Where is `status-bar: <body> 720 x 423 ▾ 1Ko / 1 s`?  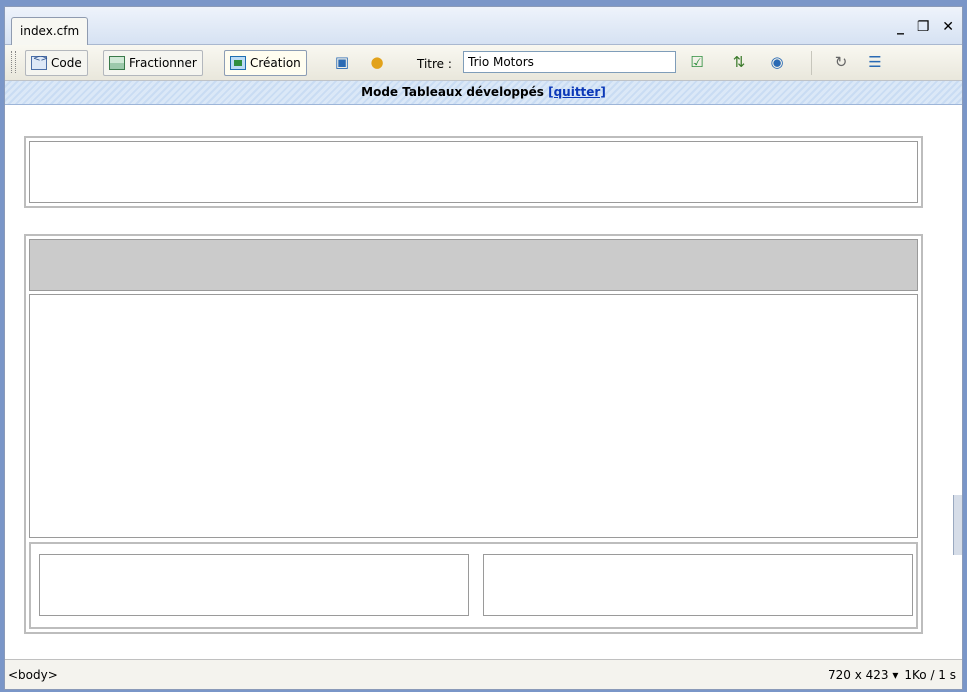
status-bar: <body> 720 x 423 ▾ 1Ko / 1 s is located at coordinates (483, 674).